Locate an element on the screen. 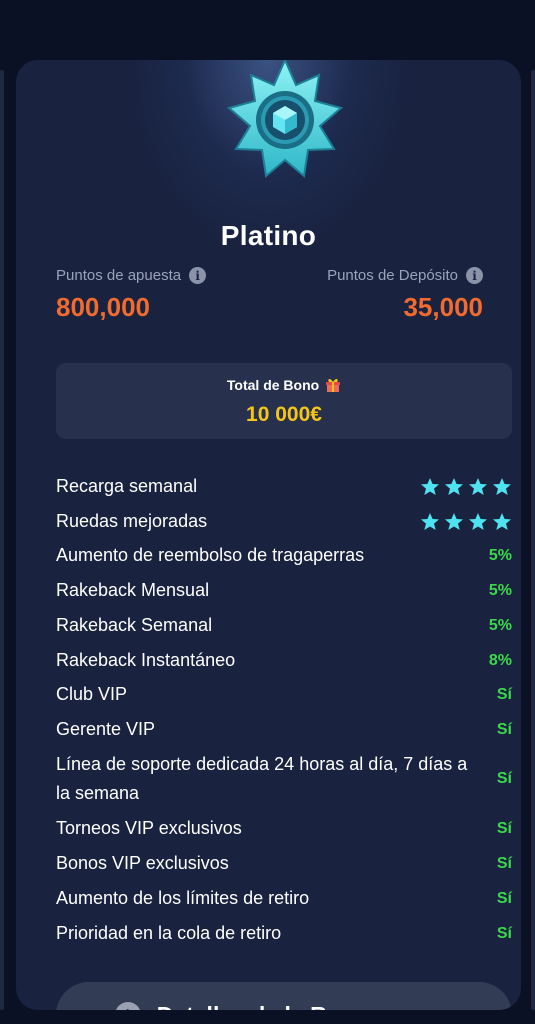 This screenshot has width=535, height=1024. adjacent-card-edge-right is located at coordinates (533, 540).